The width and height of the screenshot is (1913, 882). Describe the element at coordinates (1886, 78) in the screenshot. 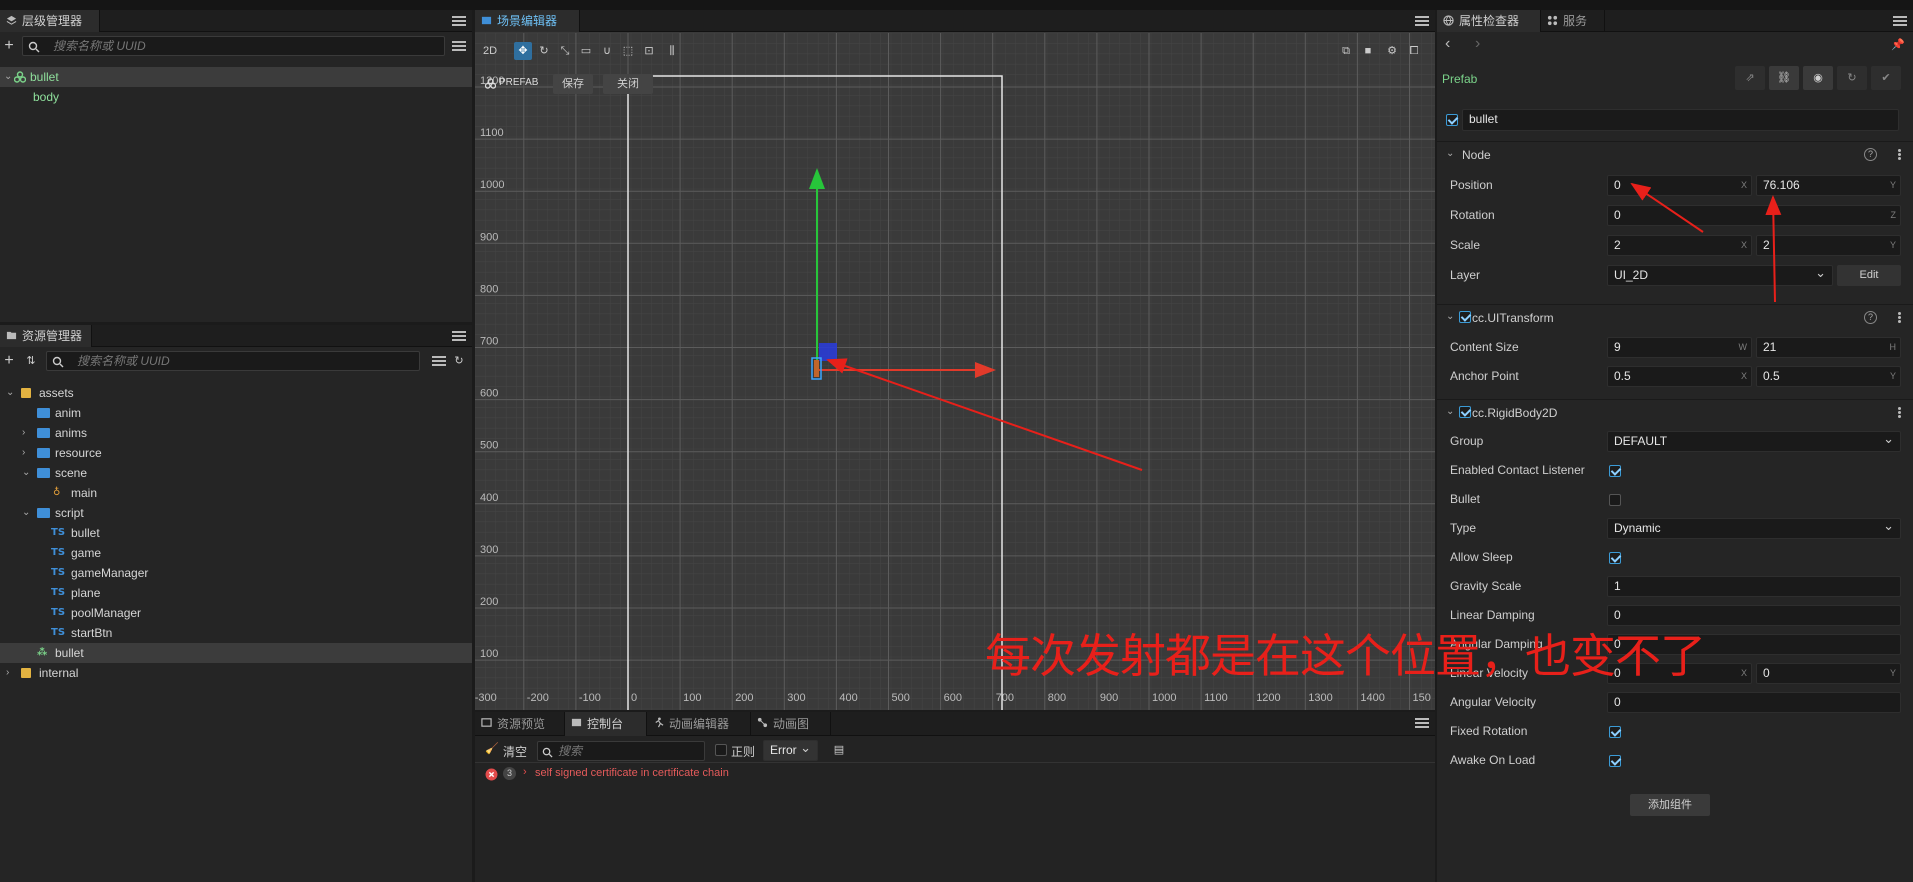

I see `apply-prefab-icon: ✔` at that location.